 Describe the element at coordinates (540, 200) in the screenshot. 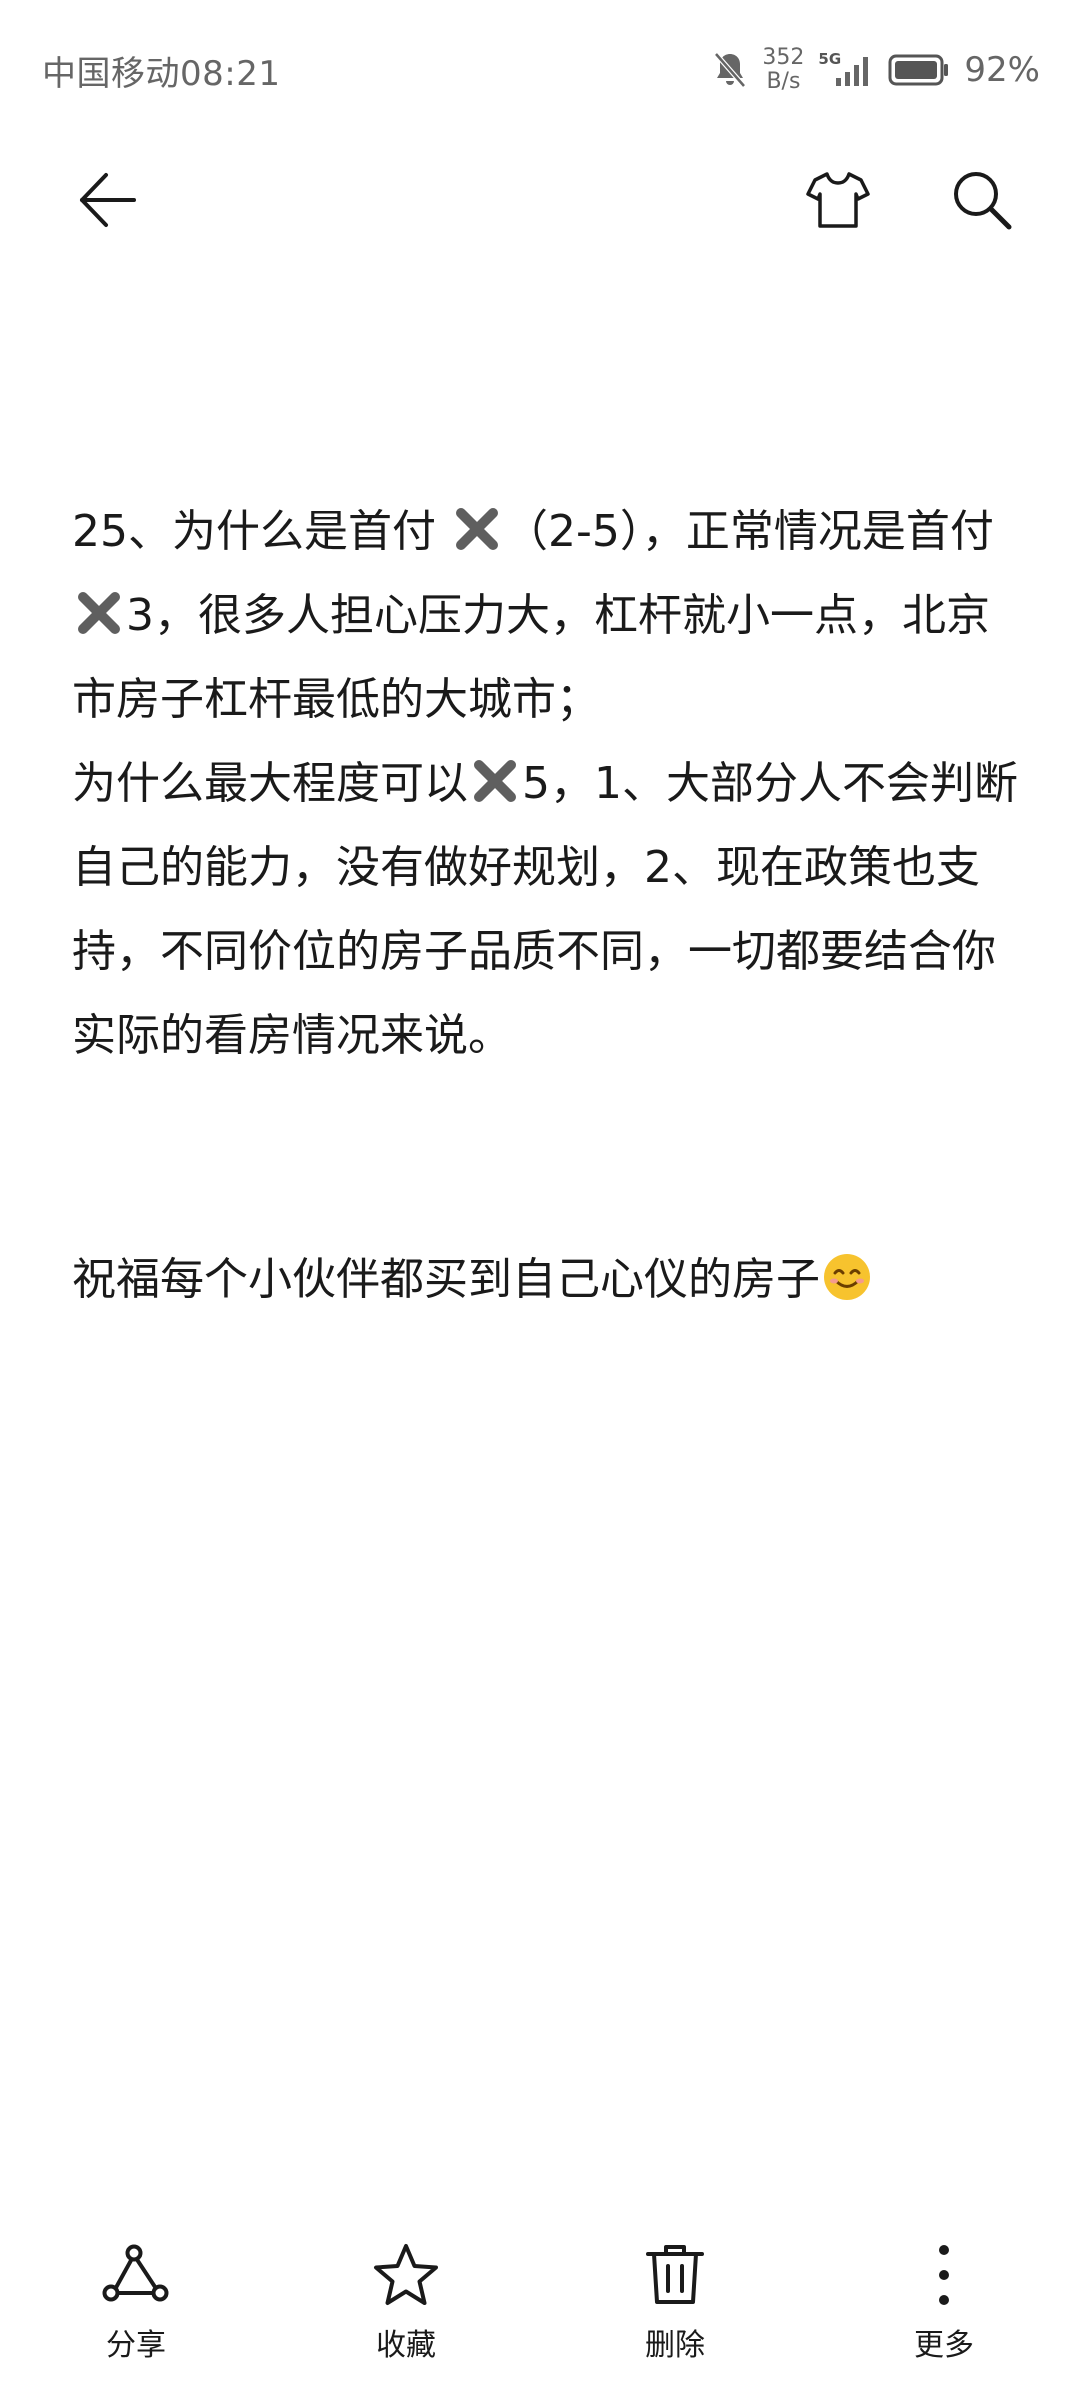

I see `app-bar` at that location.